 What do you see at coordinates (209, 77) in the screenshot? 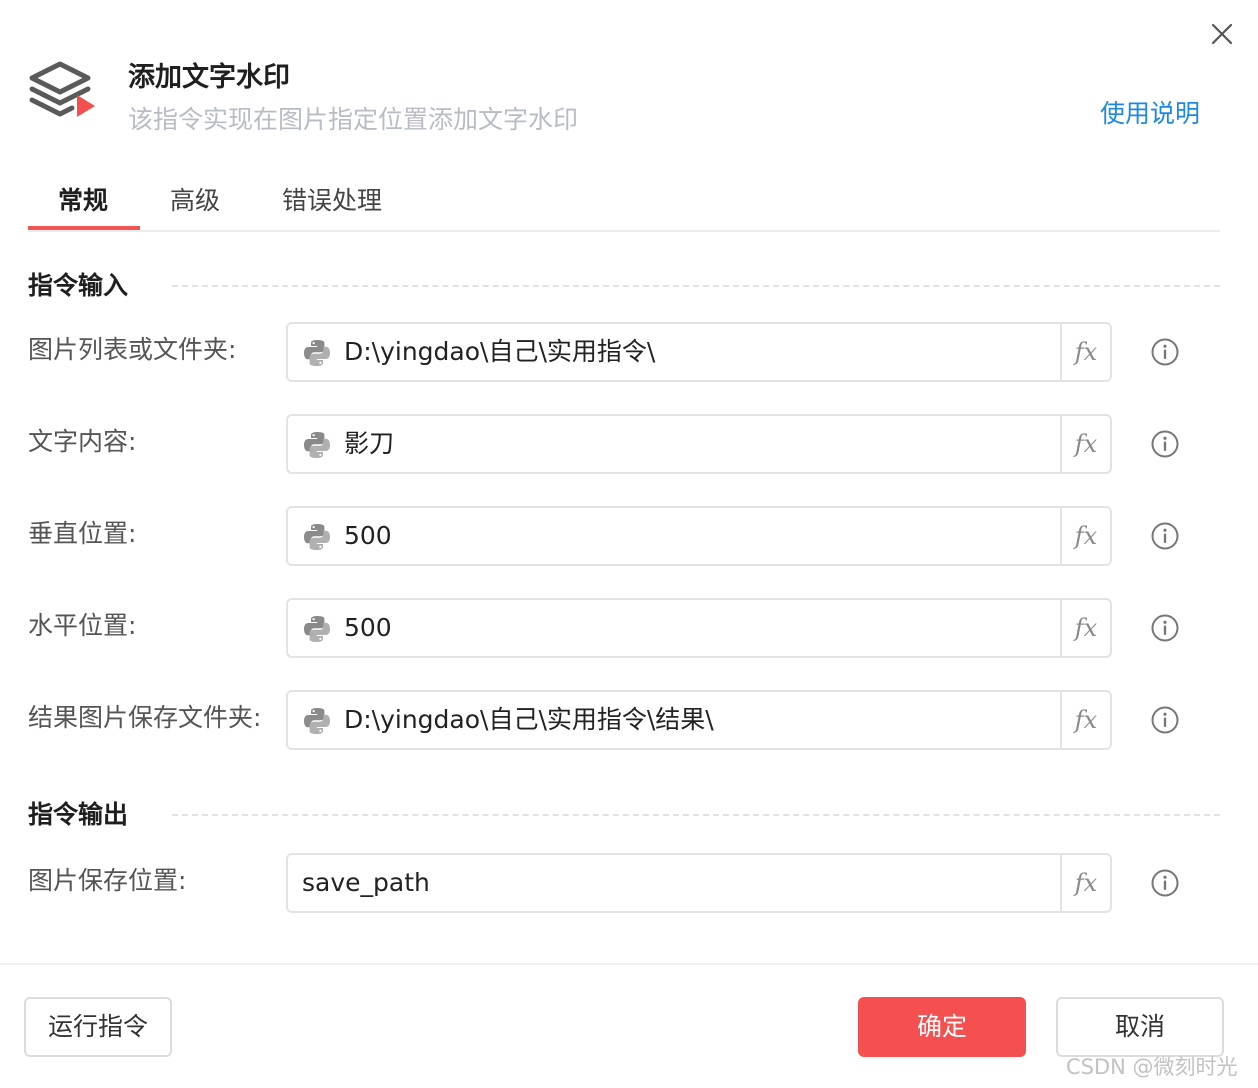
I see `dialog-title: 添加文字水印` at bounding box center [209, 77].